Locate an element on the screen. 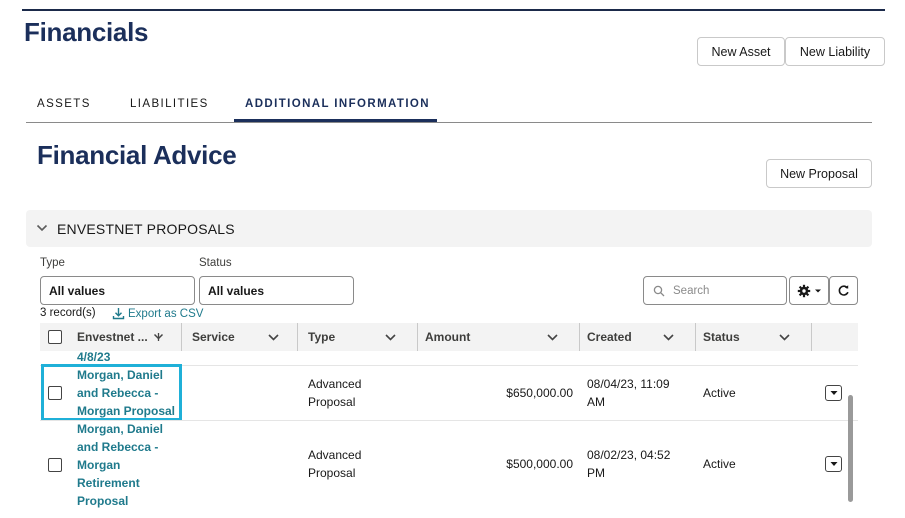  new-proposal-button: New Proposal is located at coordinates (819, 173).